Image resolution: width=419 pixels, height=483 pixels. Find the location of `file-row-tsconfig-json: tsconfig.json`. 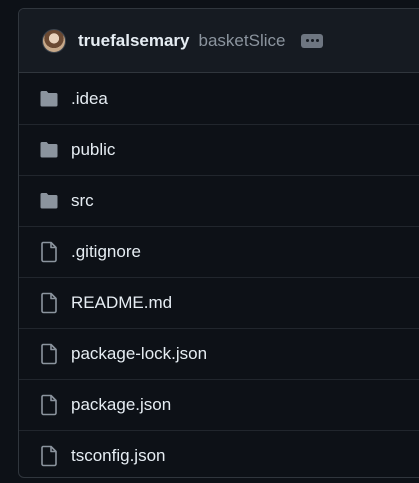

file-row-tsconfig-json: tsconfig.json is located at coordinates (219, 453).